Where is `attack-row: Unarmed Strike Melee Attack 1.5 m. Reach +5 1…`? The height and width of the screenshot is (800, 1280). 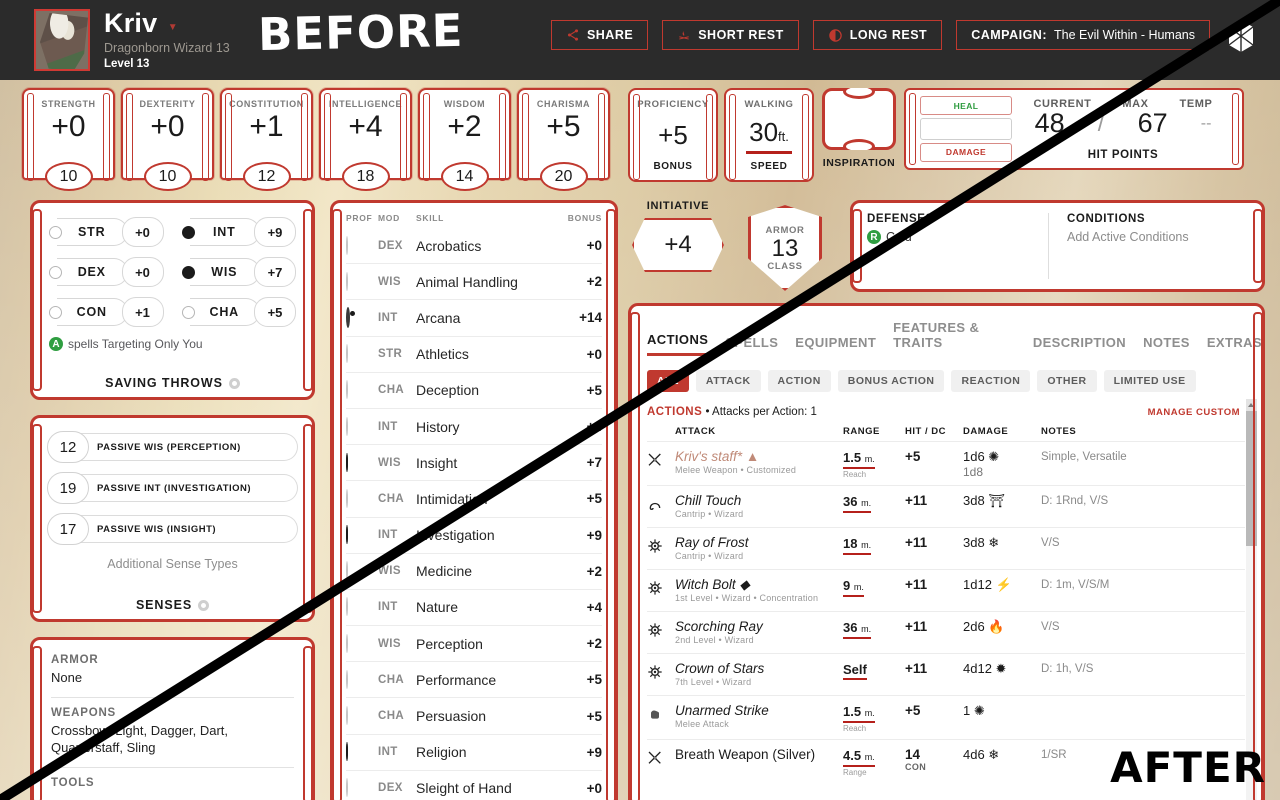 attack-row: Unarmed Strike Melee Attack 1.5 m. Reach +5 1… is located at coordinates (946, 717).